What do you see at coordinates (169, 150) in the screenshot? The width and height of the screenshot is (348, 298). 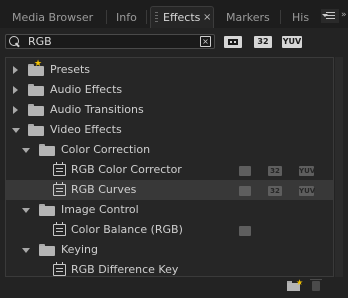 I see `tree-item-color-correction: Color Correction` at bounding box center [169, 150].